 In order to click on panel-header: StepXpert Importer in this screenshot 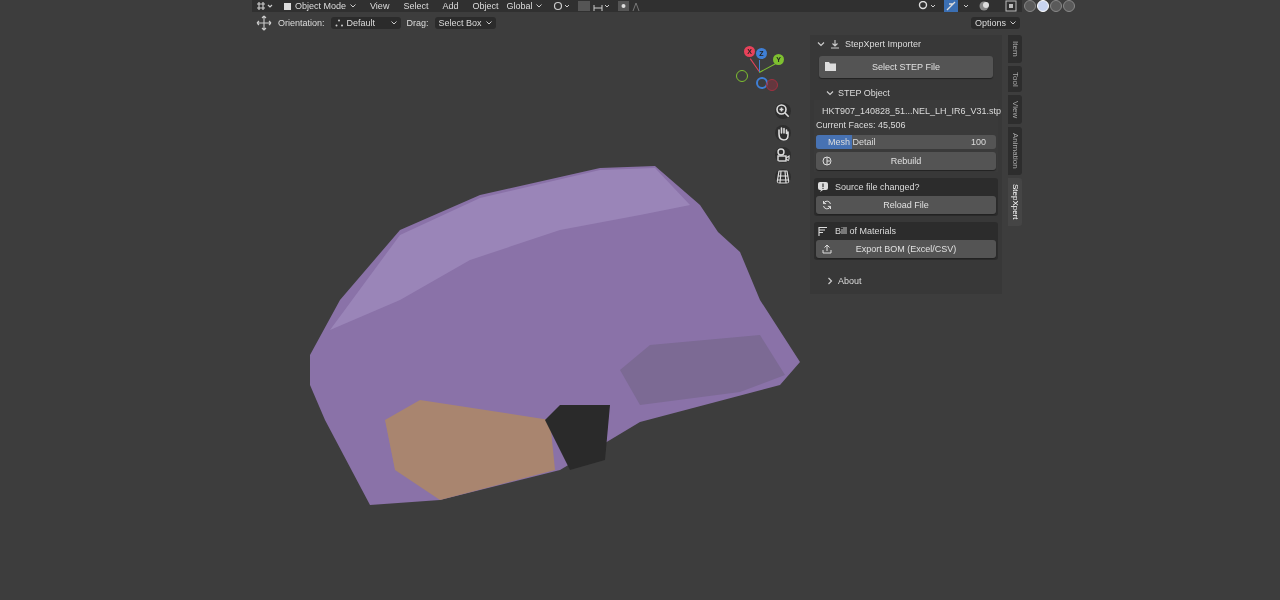, I will do `click(906, 44)`.